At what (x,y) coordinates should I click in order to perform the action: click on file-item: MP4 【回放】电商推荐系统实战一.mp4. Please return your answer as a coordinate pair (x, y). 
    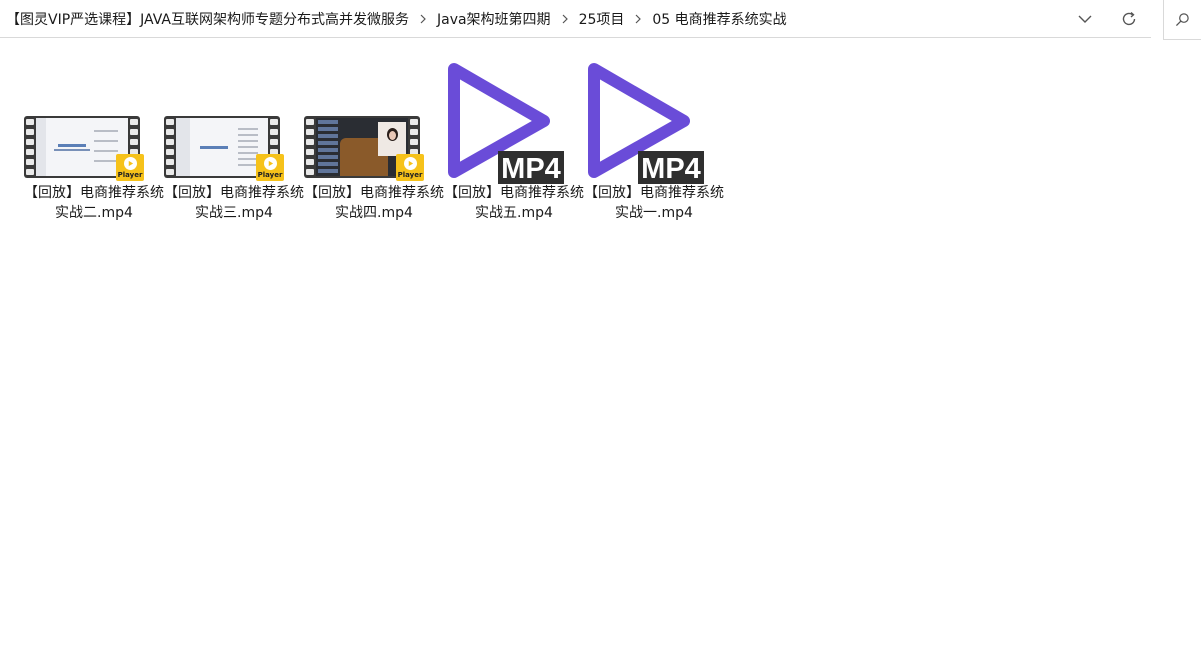
    Looking at the image, I should click on (654, 140).